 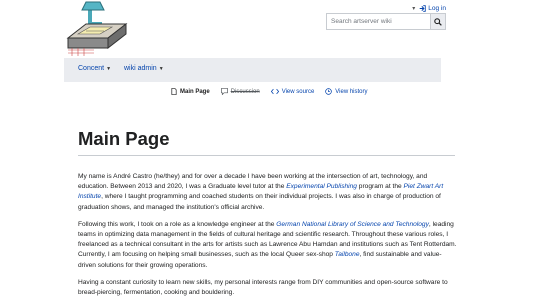 I want to click on login-icon, so click(x=423, y=8).